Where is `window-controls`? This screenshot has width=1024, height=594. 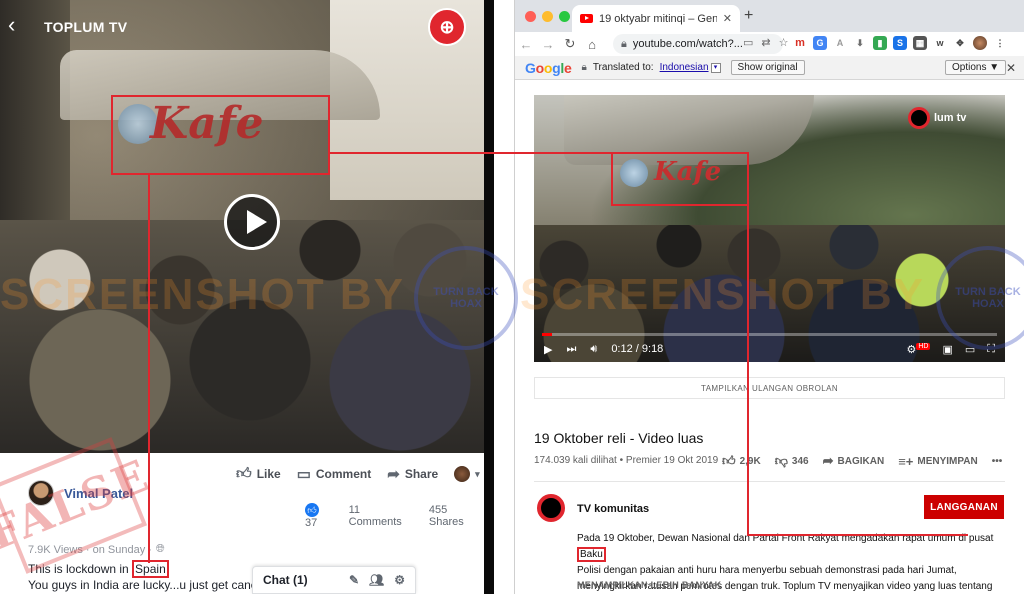 window-controls is located at coordinates (547, 16).